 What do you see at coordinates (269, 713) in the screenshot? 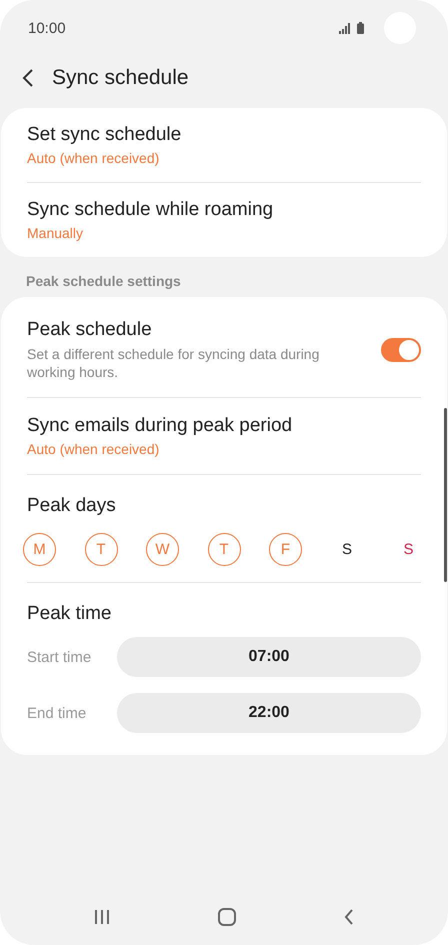
I see `time-button: 22:00` at bounding box center [269, 713].